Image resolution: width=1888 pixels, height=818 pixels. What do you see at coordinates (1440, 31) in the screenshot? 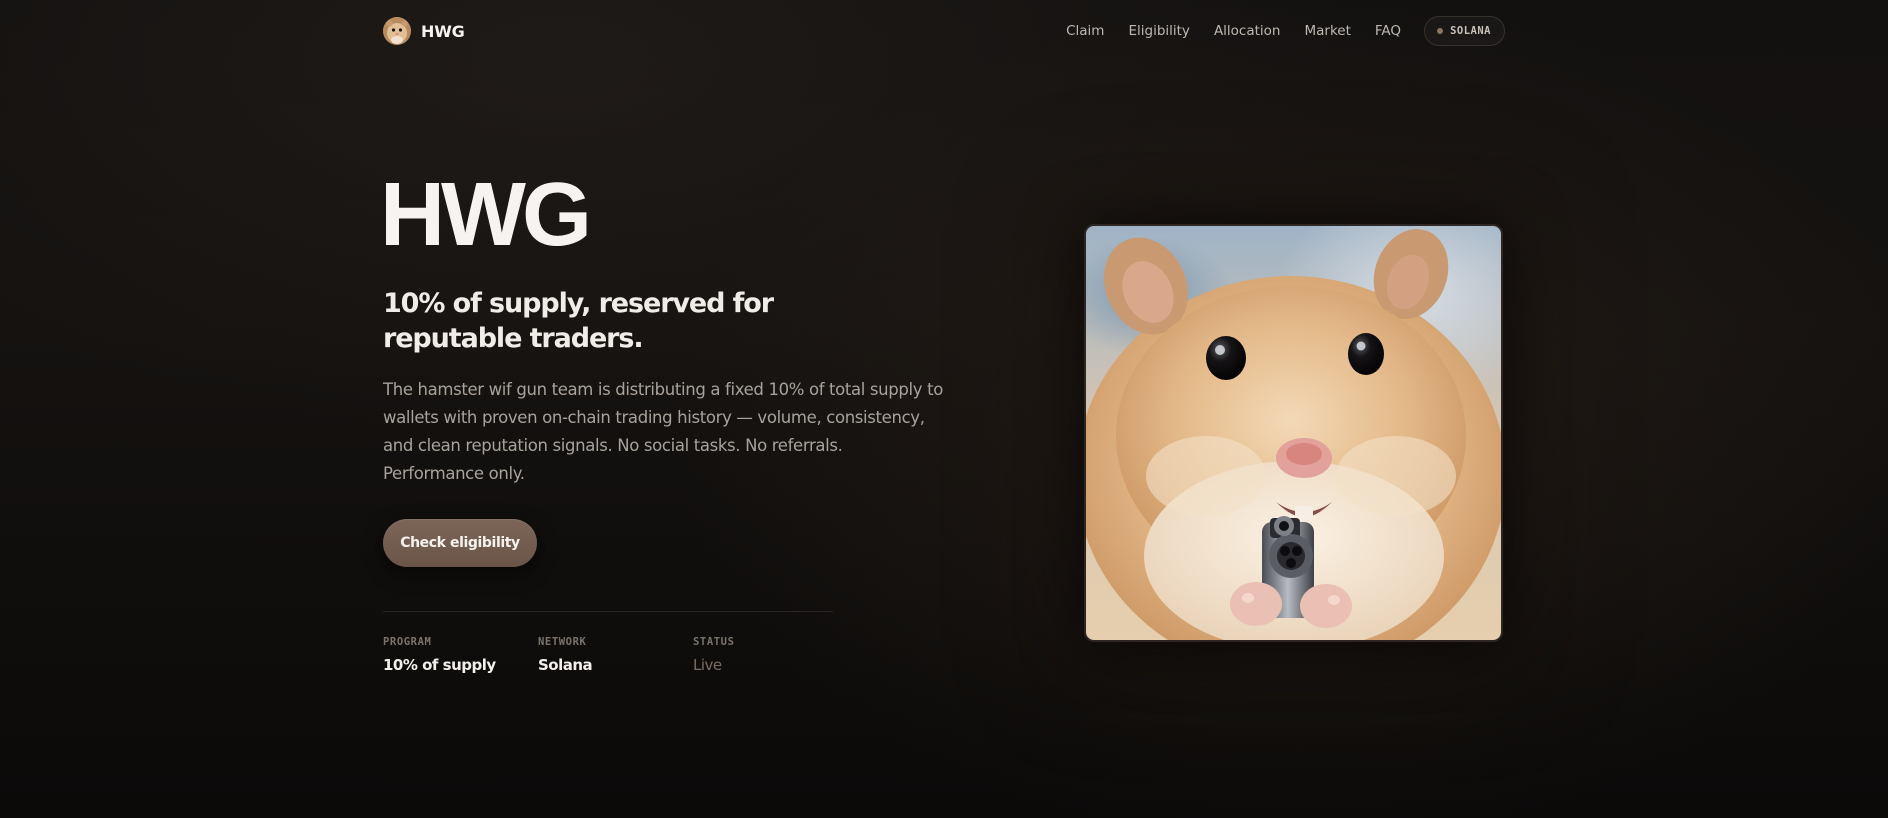
I see `status-dot-icon` at bounding box center [1440, 31].